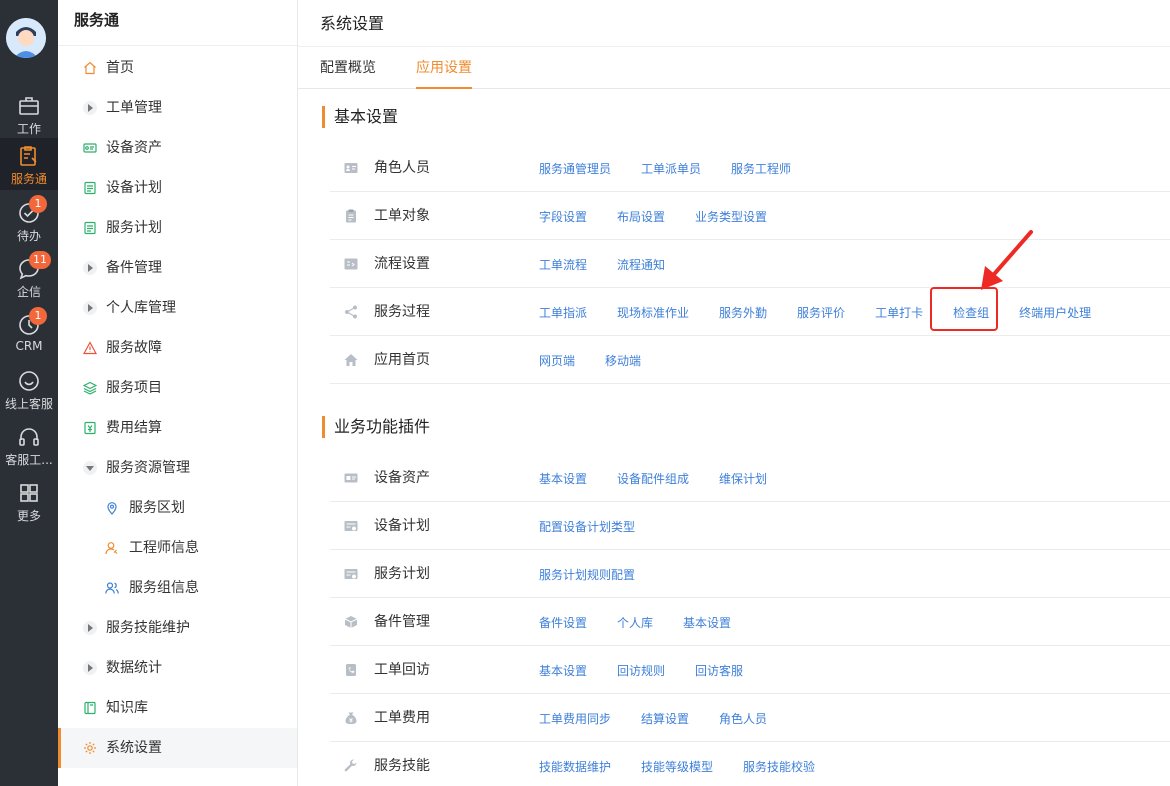 This screenshot has height=786, width=1170. Describe the element at coordinates (177, 388) in the screenshot. I see `sidebar-item-service-items: 服务项目` at that location.